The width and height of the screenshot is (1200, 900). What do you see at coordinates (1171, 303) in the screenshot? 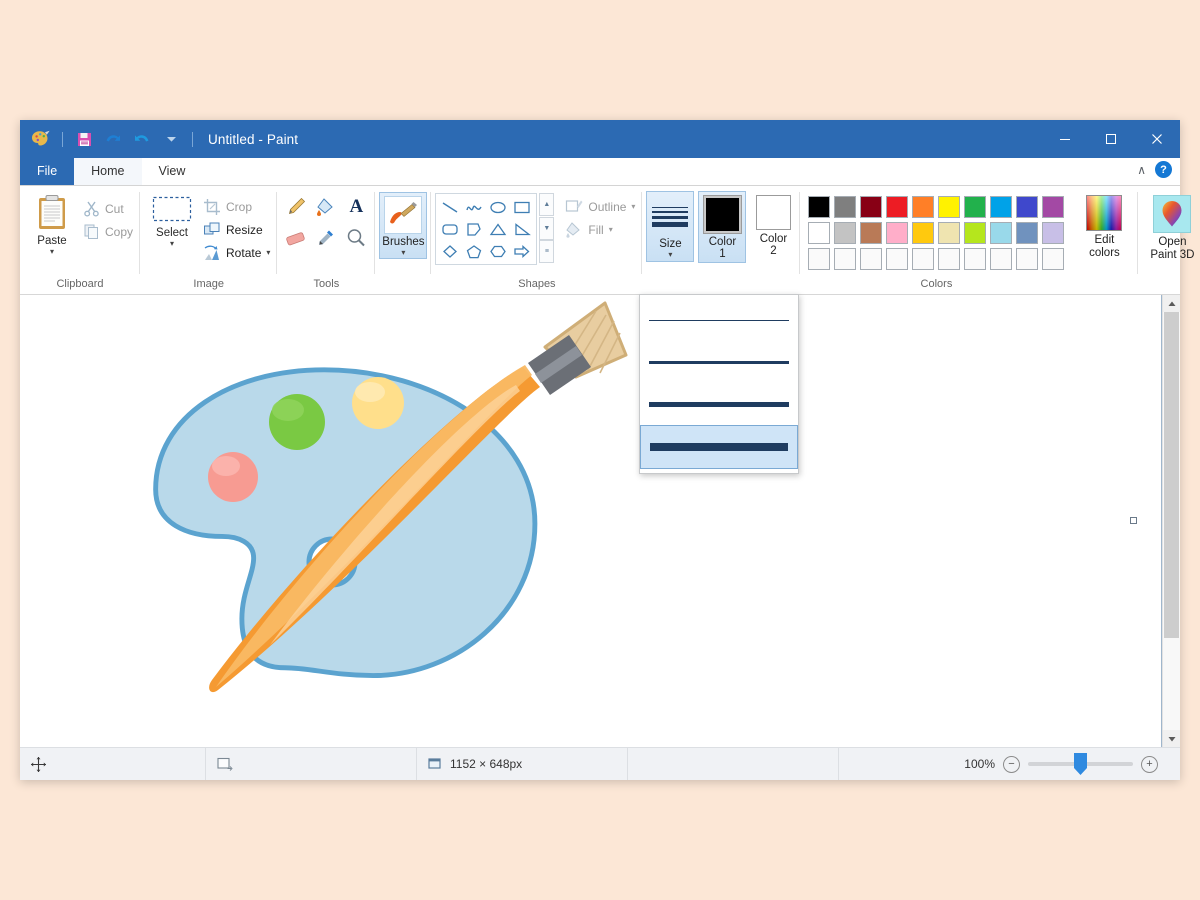
I see `scroll-up-icon` at bounding box center [1171, 303].